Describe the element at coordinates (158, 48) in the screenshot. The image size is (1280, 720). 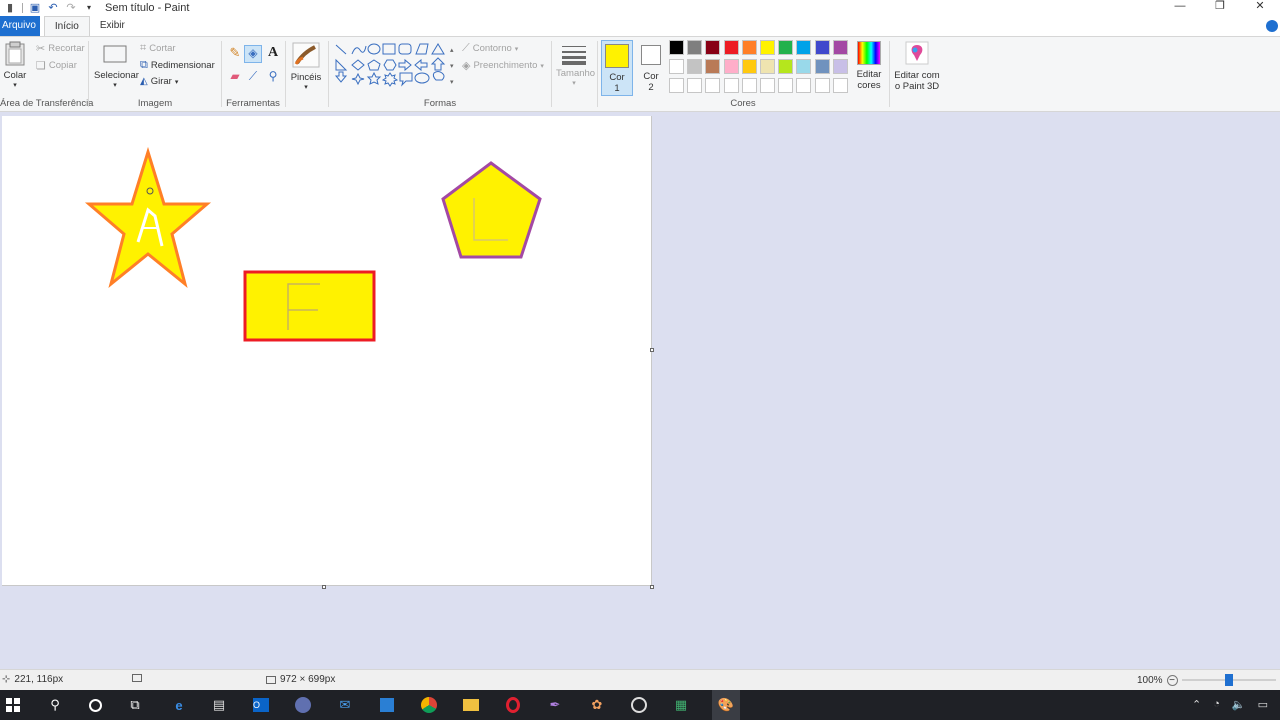
I see `crop-button: ⌗ Cortar` at that location.